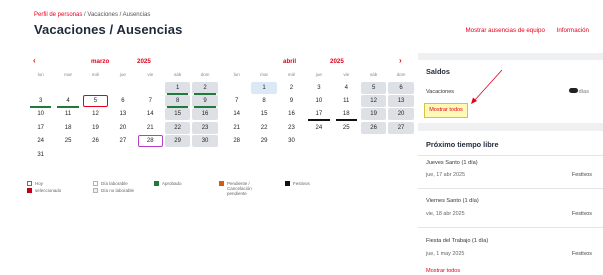 The height and width of the screenshot is (275, 603). Describe the element at coordinates (95, 183) in the screenshot. I see `workday-swatch-icon` at that location.